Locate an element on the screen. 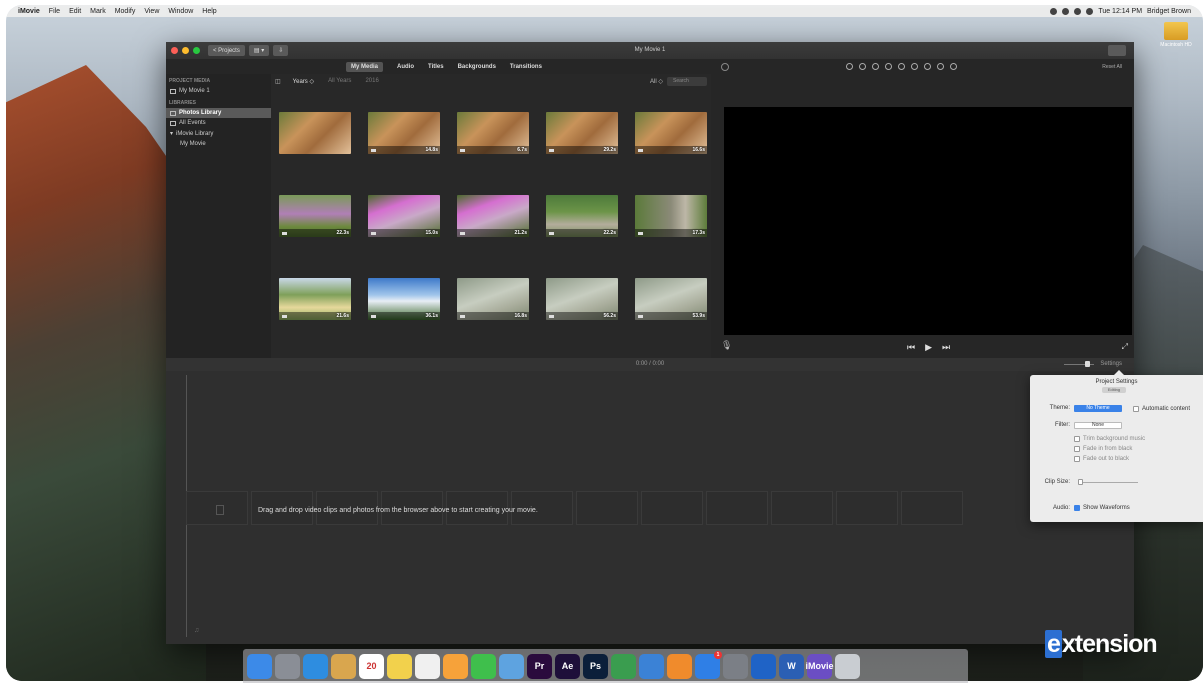  settings-button: Settings is located at coordinates (1111, 364).